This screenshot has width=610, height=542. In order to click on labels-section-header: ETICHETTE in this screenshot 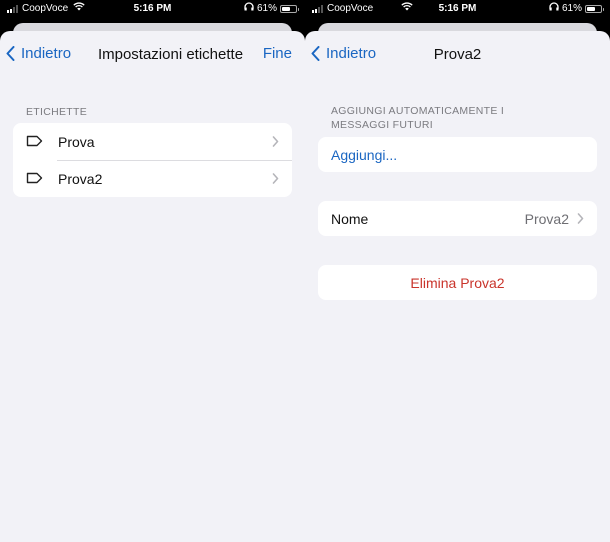, I will do `click(57, 112)`.